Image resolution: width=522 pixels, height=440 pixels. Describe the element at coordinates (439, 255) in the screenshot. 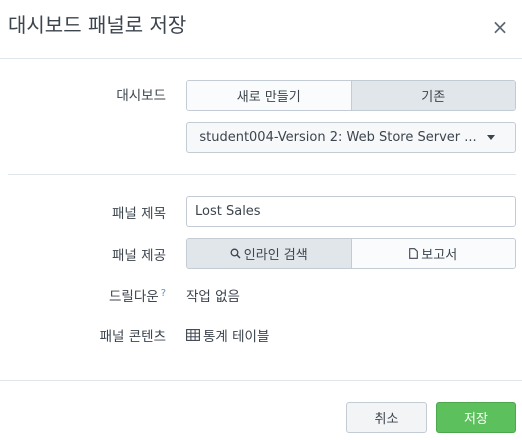

I see `report-label: 보고서` at that location.